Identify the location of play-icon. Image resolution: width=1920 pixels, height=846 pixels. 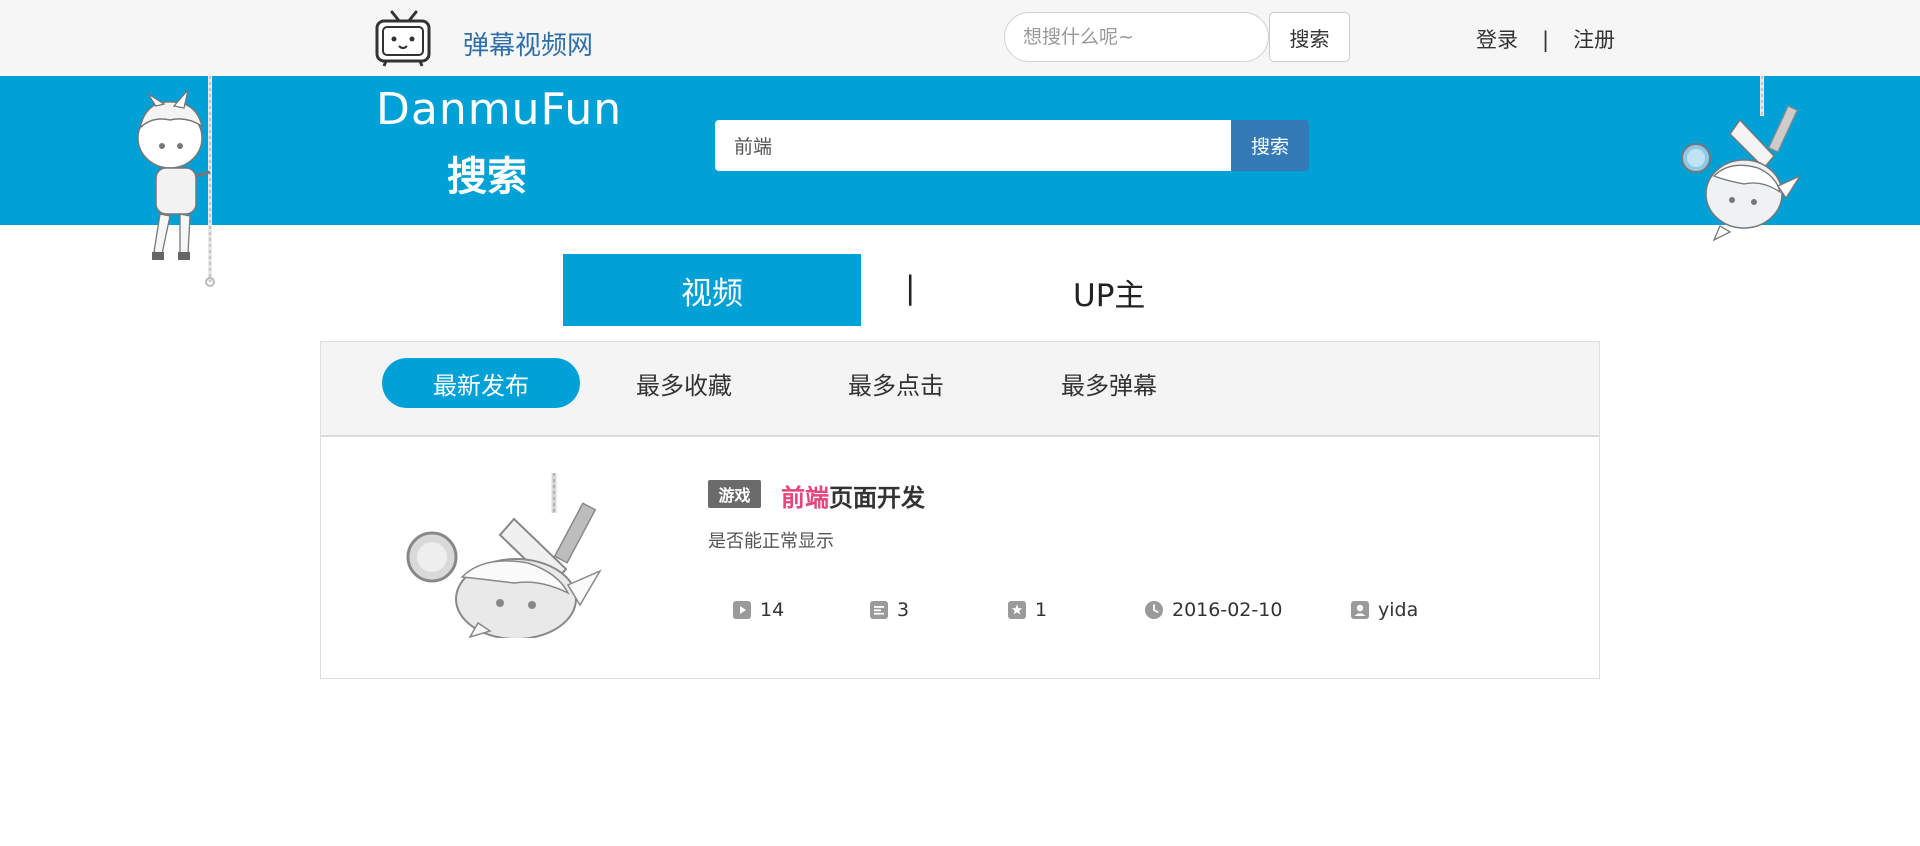
(742, 610).